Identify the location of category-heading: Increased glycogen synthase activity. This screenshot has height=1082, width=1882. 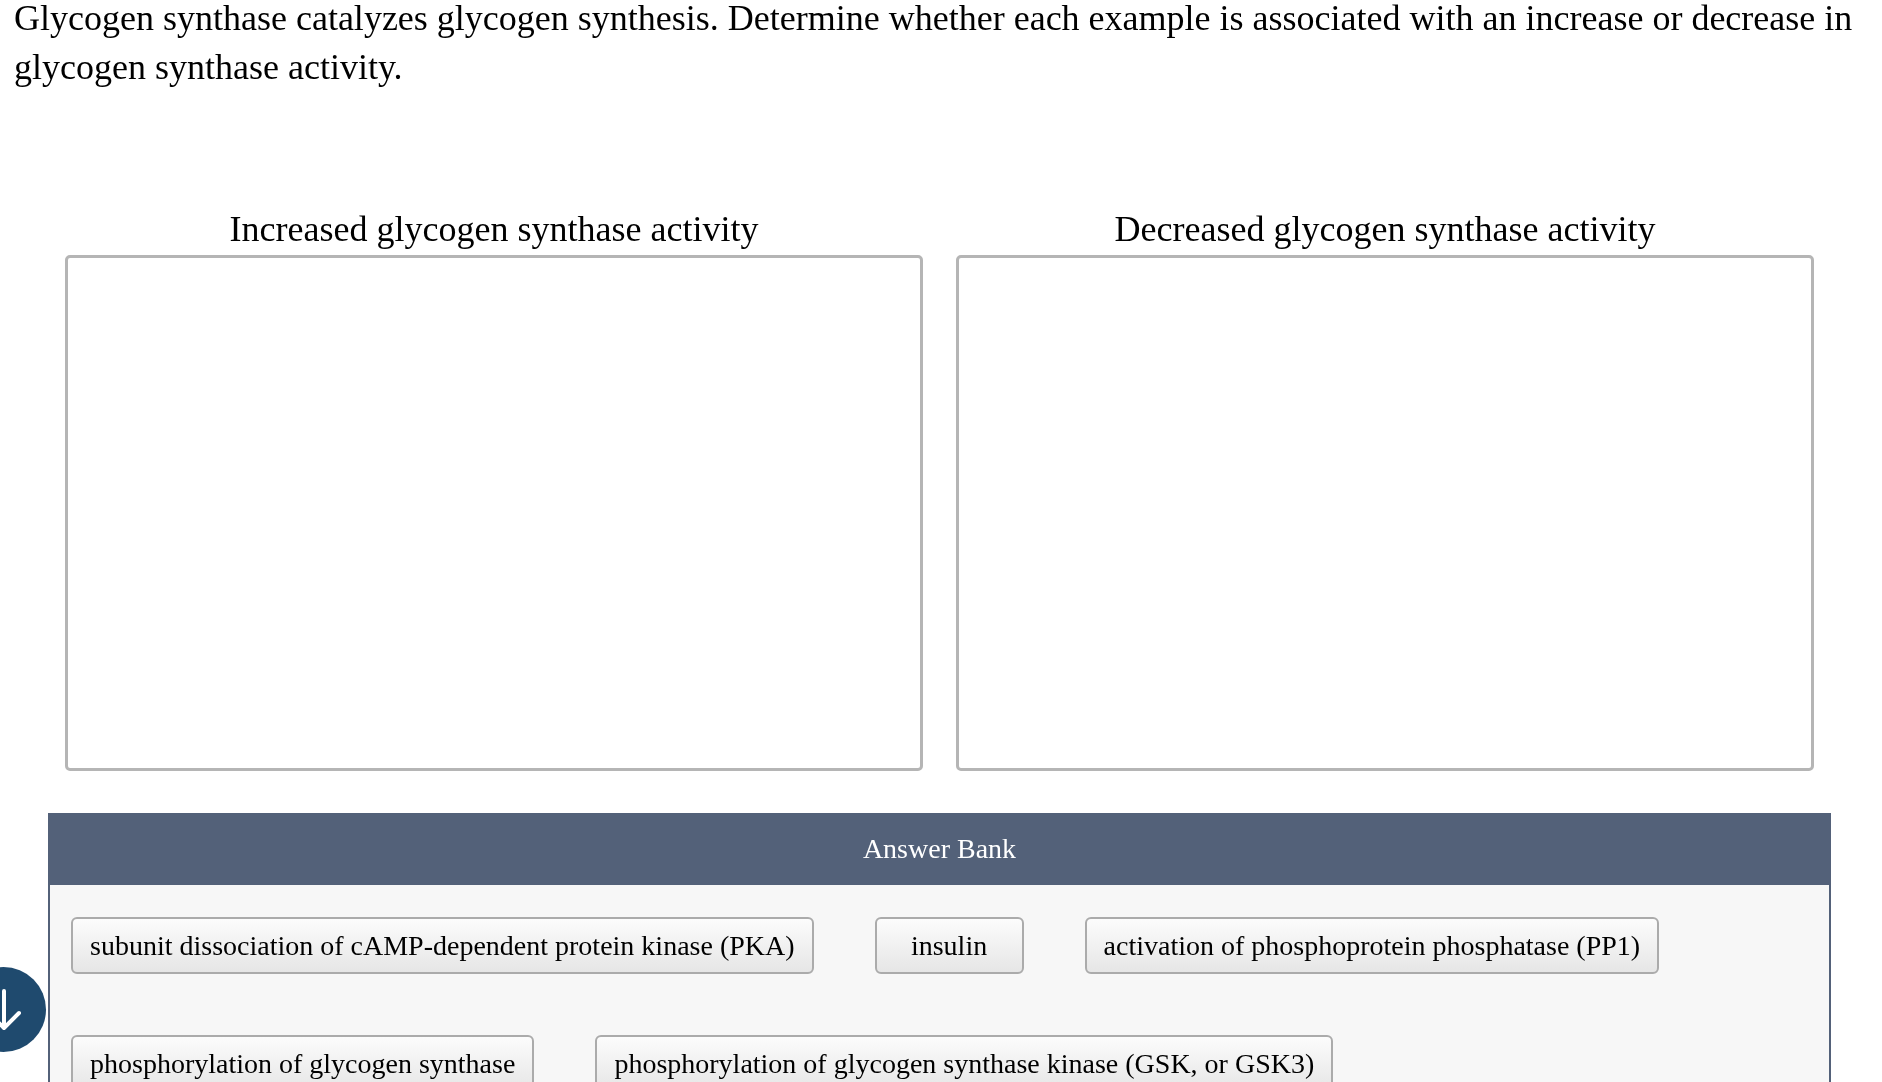
(494, 229).